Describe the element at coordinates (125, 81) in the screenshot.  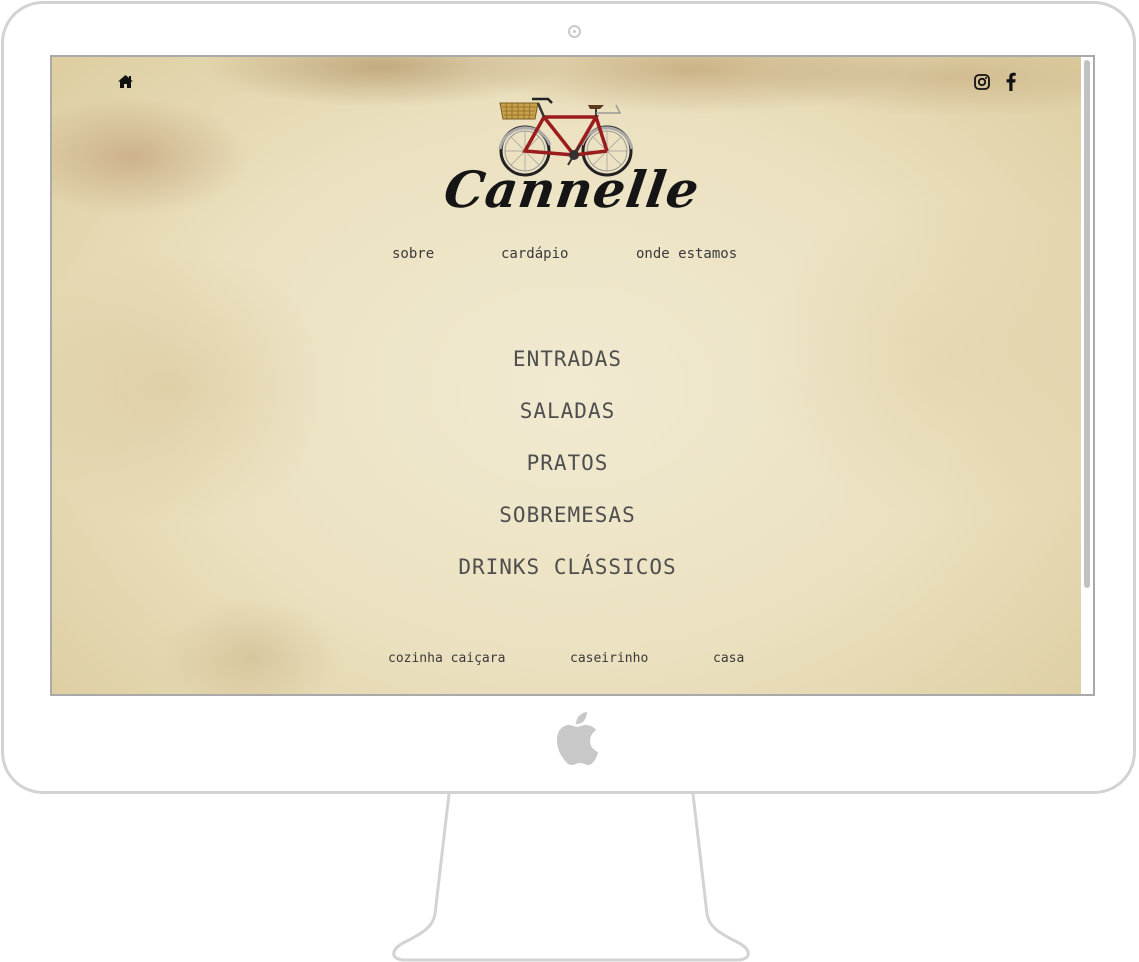
I see `home-icon` at that location.